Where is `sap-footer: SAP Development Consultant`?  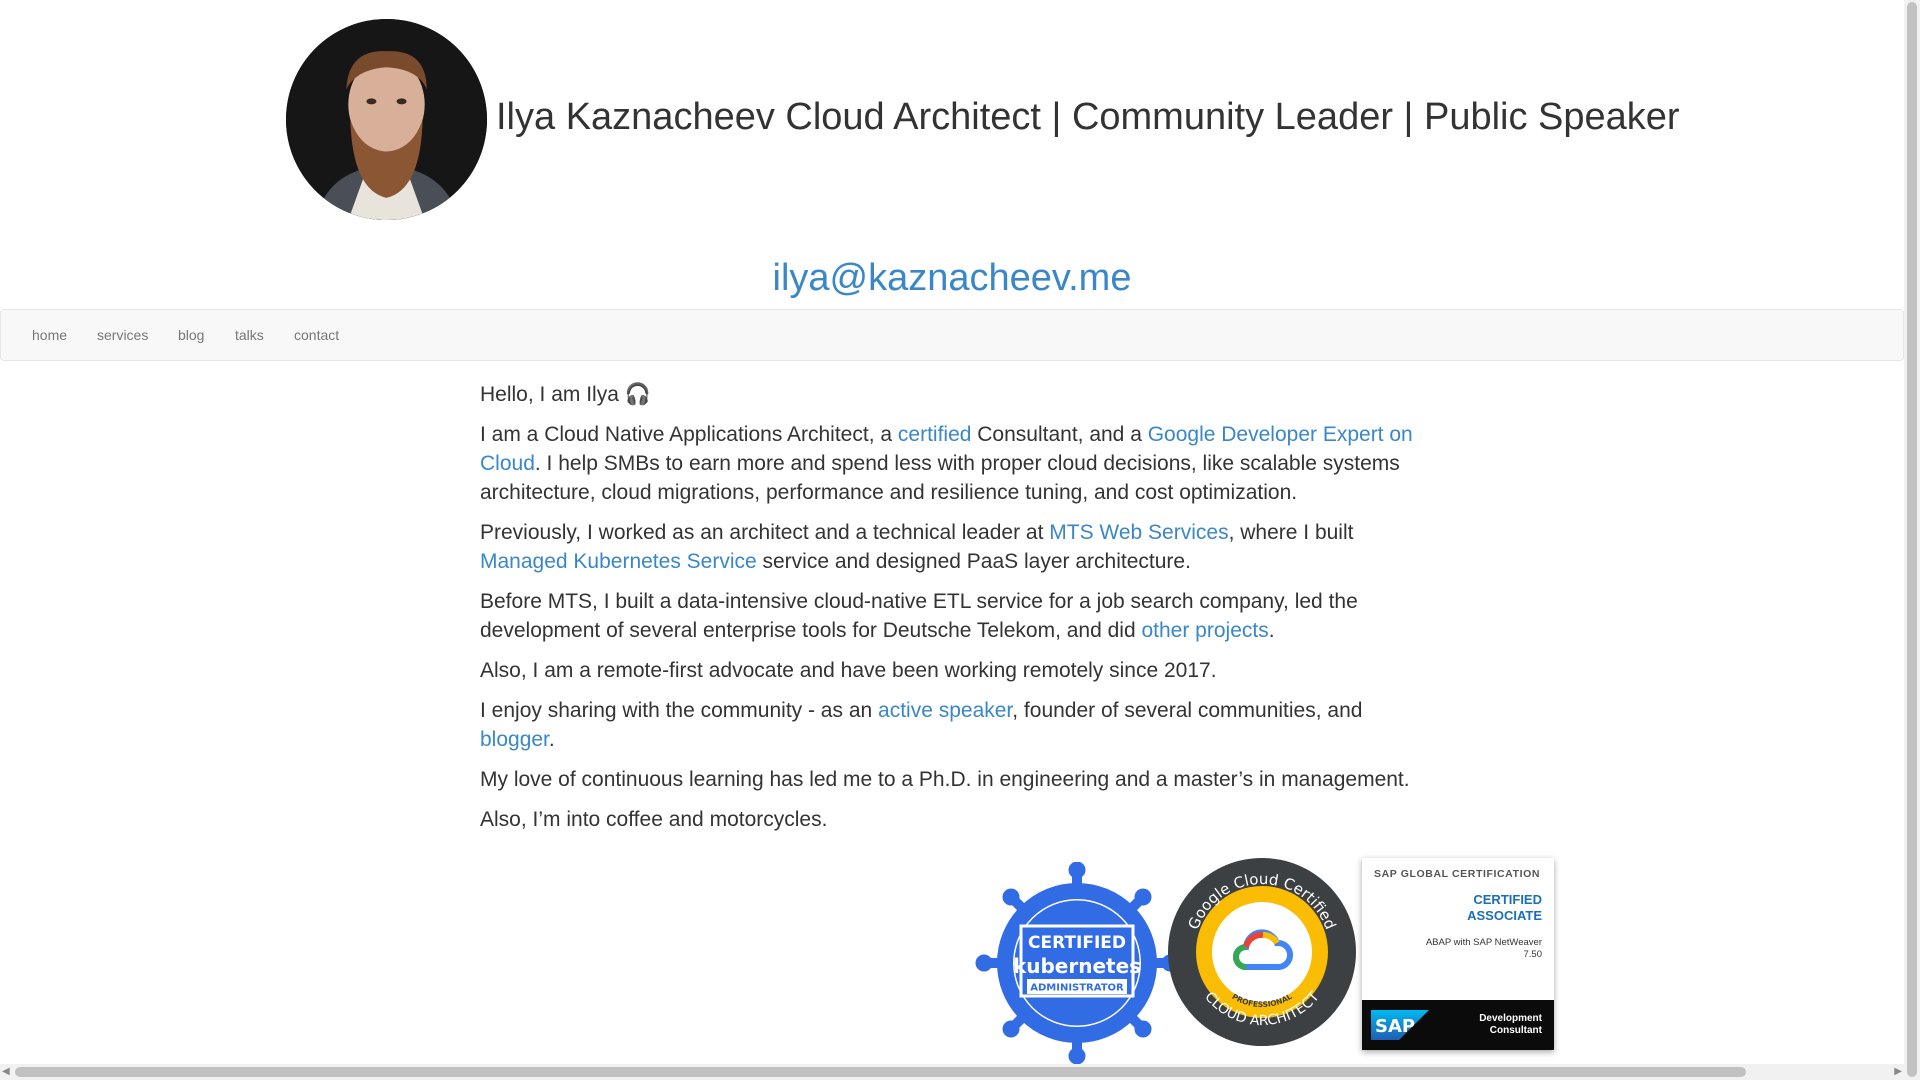
sap-footer: SAP Development Consultant is located at coordinates (1458, 1025).